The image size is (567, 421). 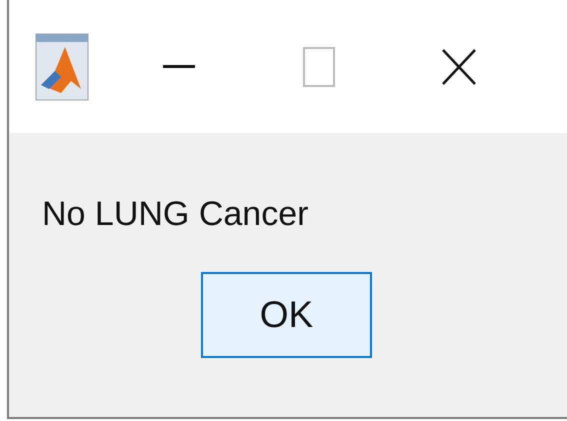 What do you see at coordinates (179, 66) in the screenshot?
I see `minimize-icon` at bounding box center [179, 66].